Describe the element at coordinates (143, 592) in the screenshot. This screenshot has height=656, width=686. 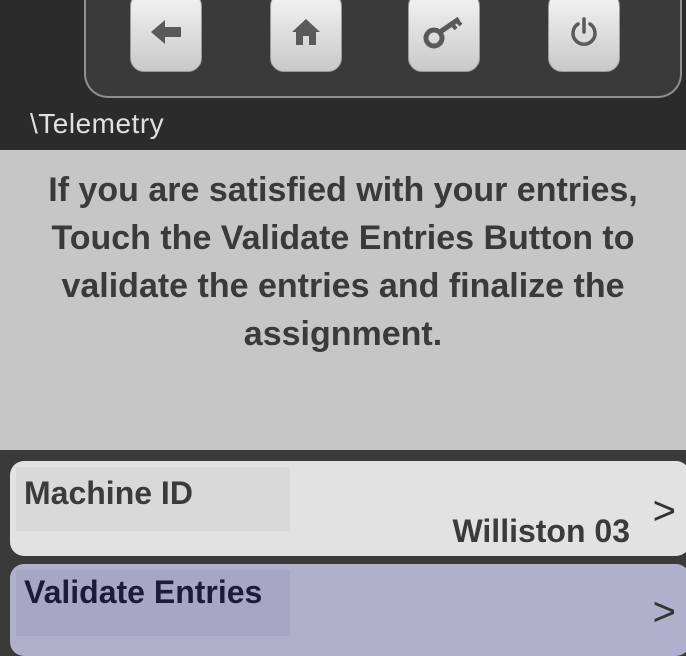
I see `validate-entries-label: Validate Entries` at that location.